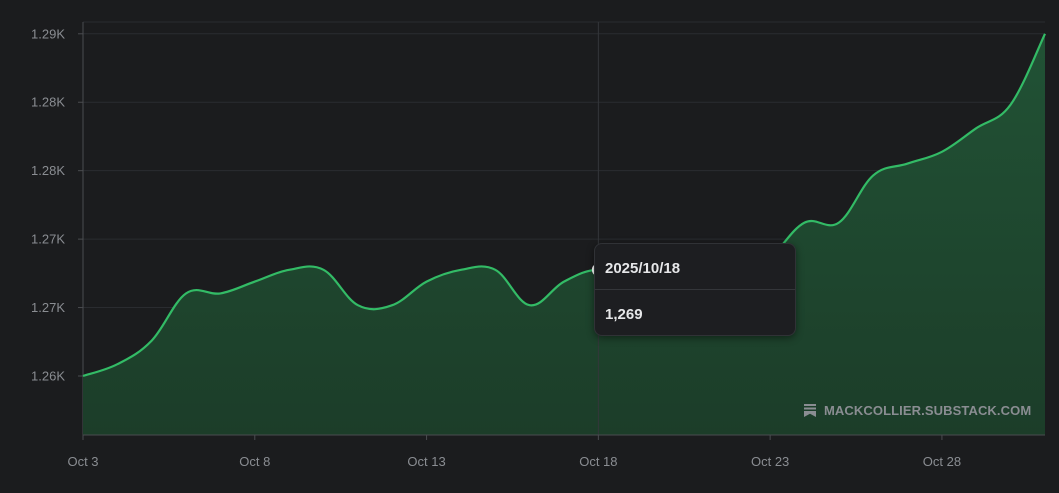 This screenshot has width=1059, height=493. What do you see at coordinates (82, 461) in the screenshot?
I see `x-tick-label: Oct 3` at bounding box center [82, 461].